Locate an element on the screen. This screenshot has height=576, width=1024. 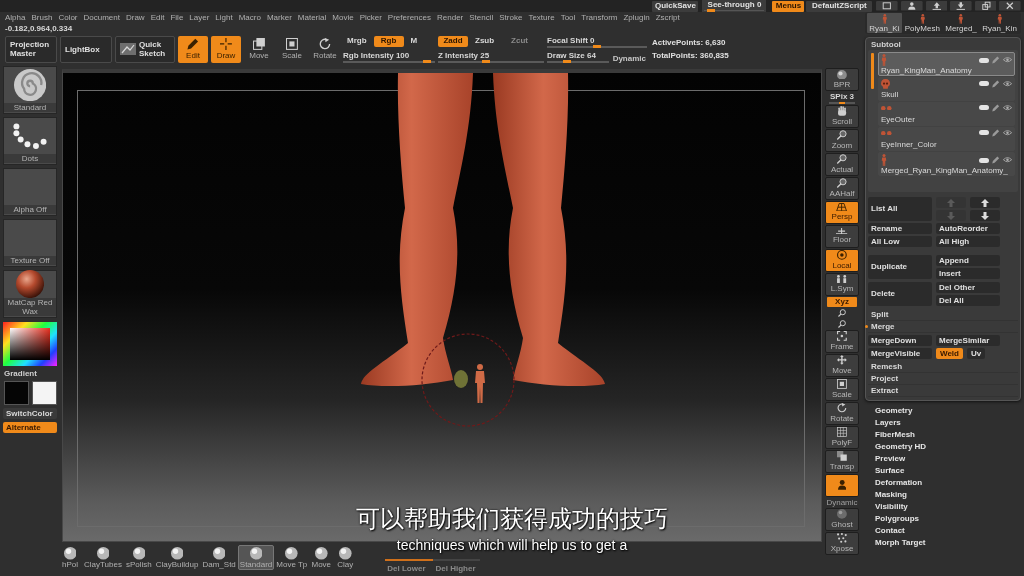
palette-item: Preview is located at coordinates (890, 458).